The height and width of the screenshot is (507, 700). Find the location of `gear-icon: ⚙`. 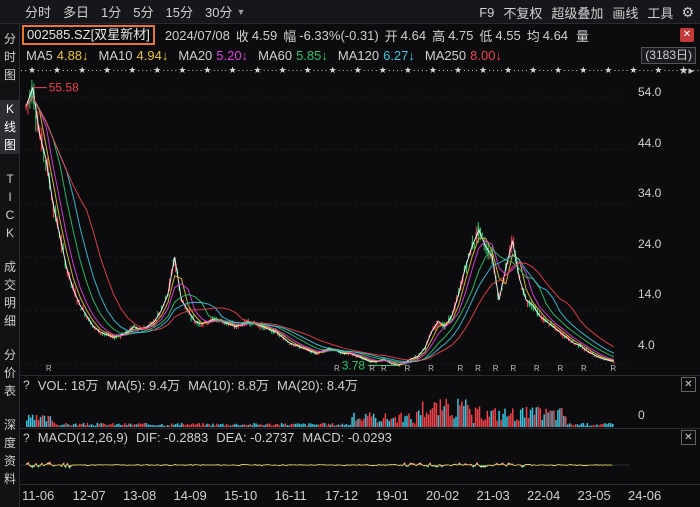

gear-icon: ⚙ is located at coordinates (687, 12).